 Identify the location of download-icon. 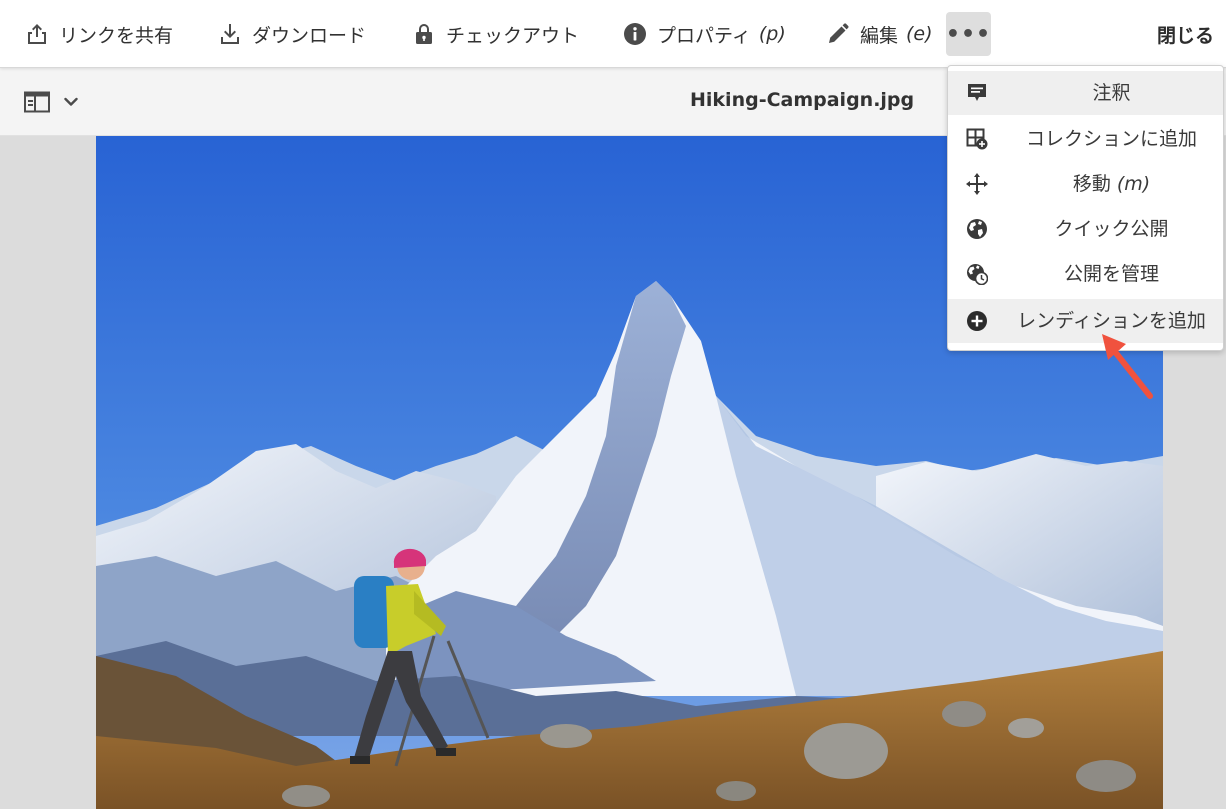
(230, 34).